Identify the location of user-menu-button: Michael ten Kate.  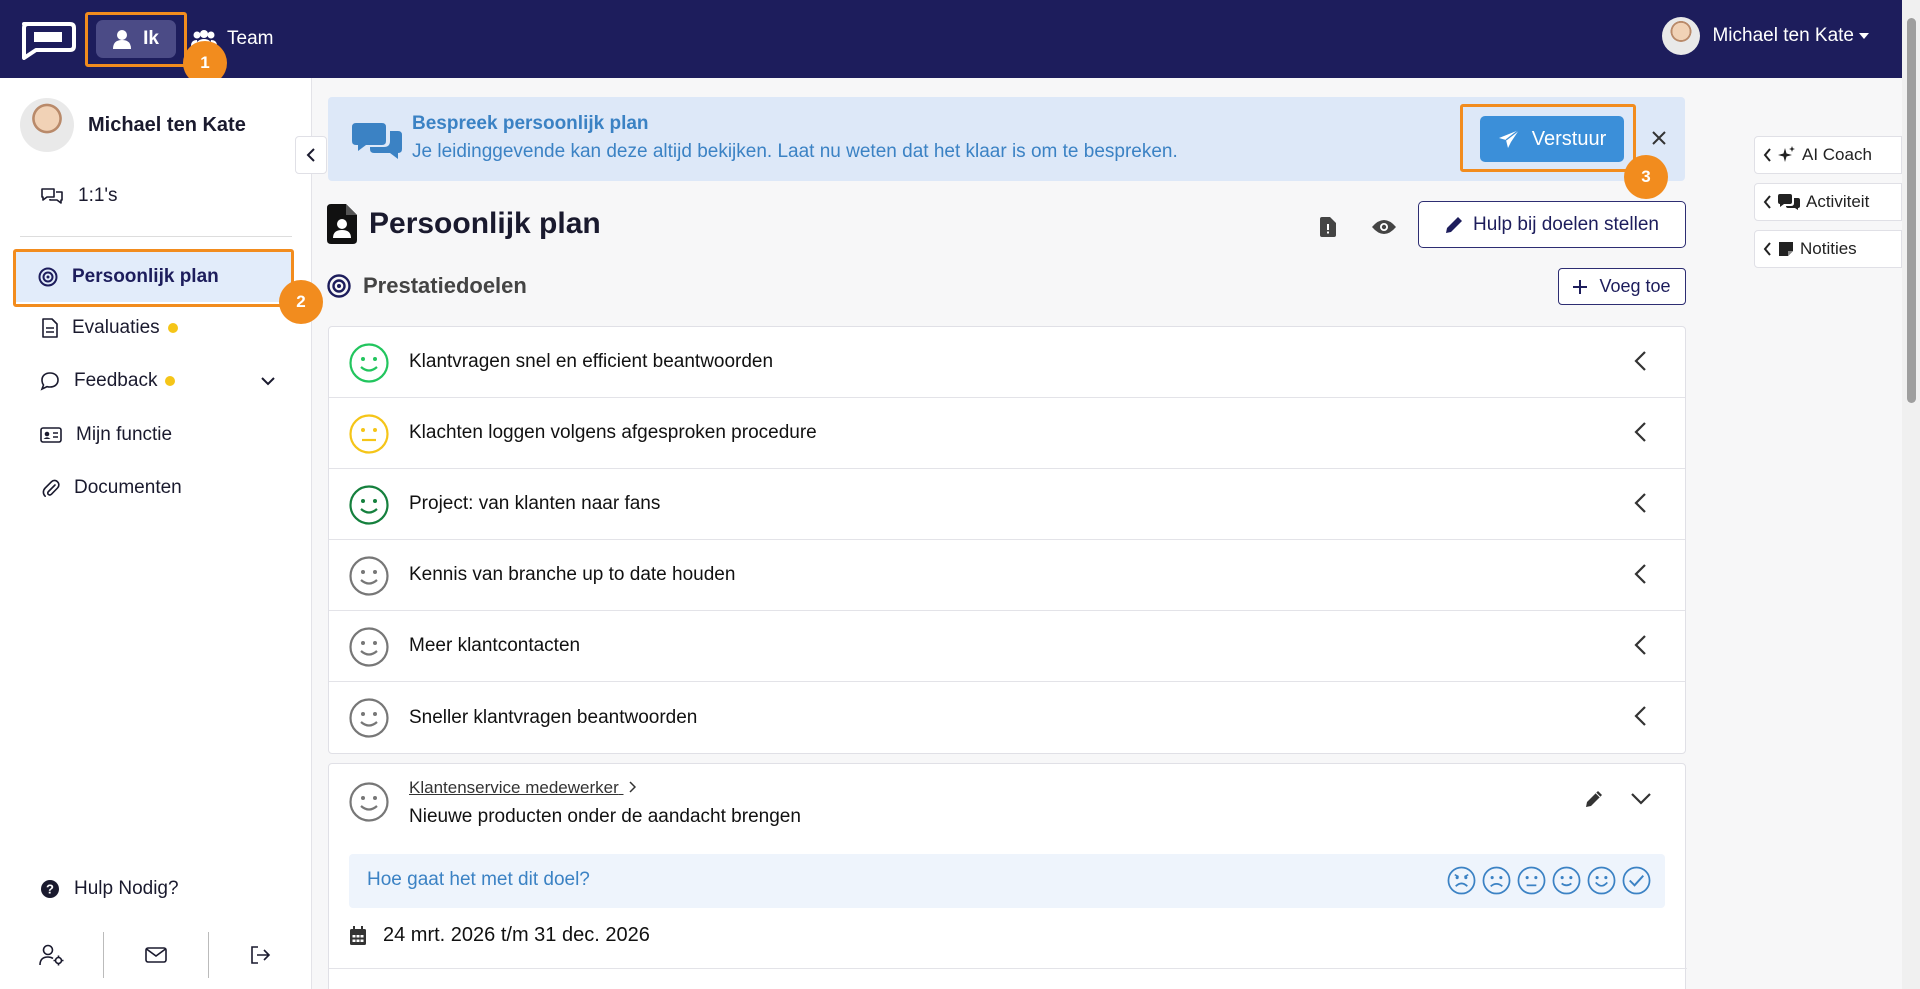
(1766, 36).